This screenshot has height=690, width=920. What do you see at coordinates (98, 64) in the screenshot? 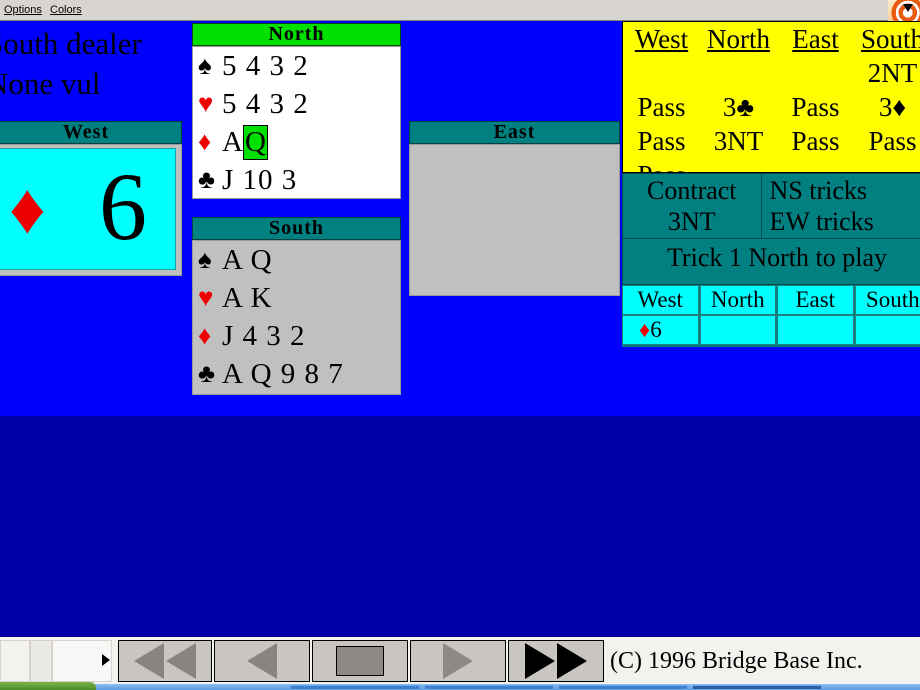
I see `deal-information: South dealer None vul` at bounding box center [98, 64].